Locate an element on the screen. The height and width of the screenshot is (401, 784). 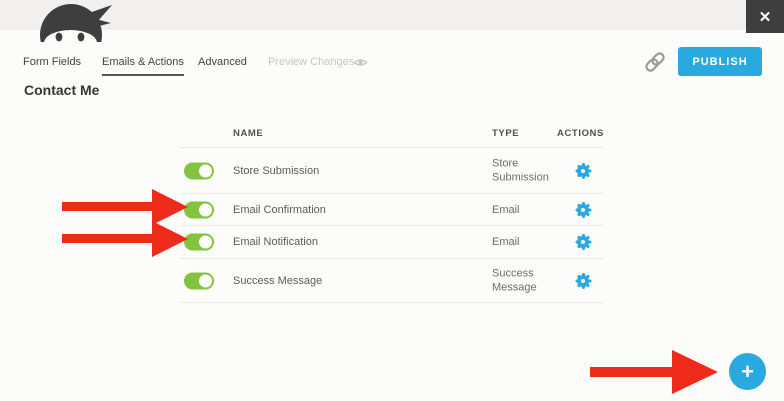
close-button: ✕ is located at coordinates (765, 16).